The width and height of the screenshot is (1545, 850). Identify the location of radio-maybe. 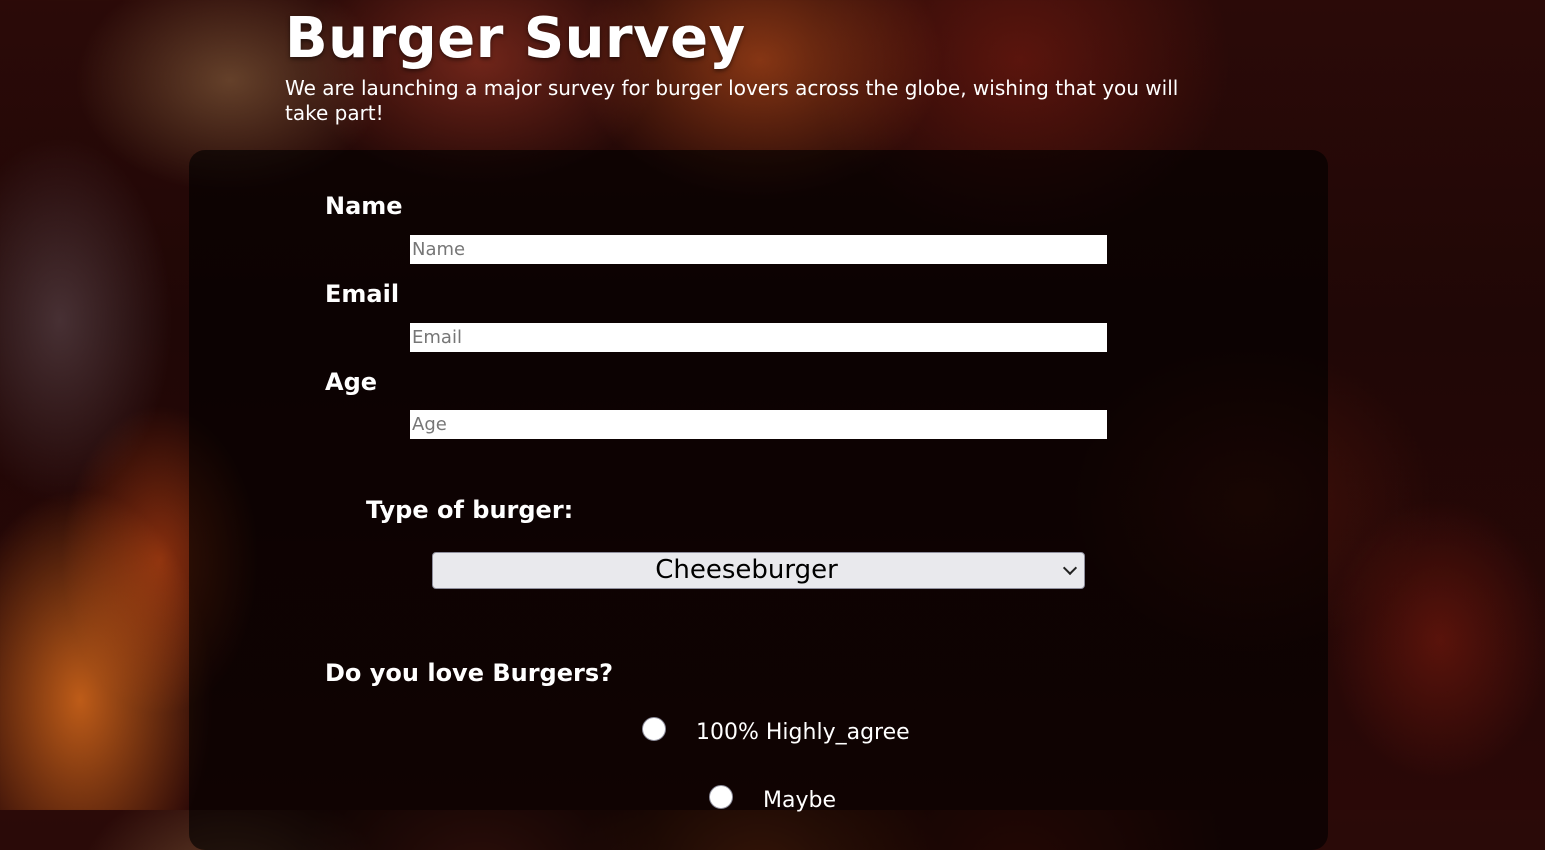
(721, 797).